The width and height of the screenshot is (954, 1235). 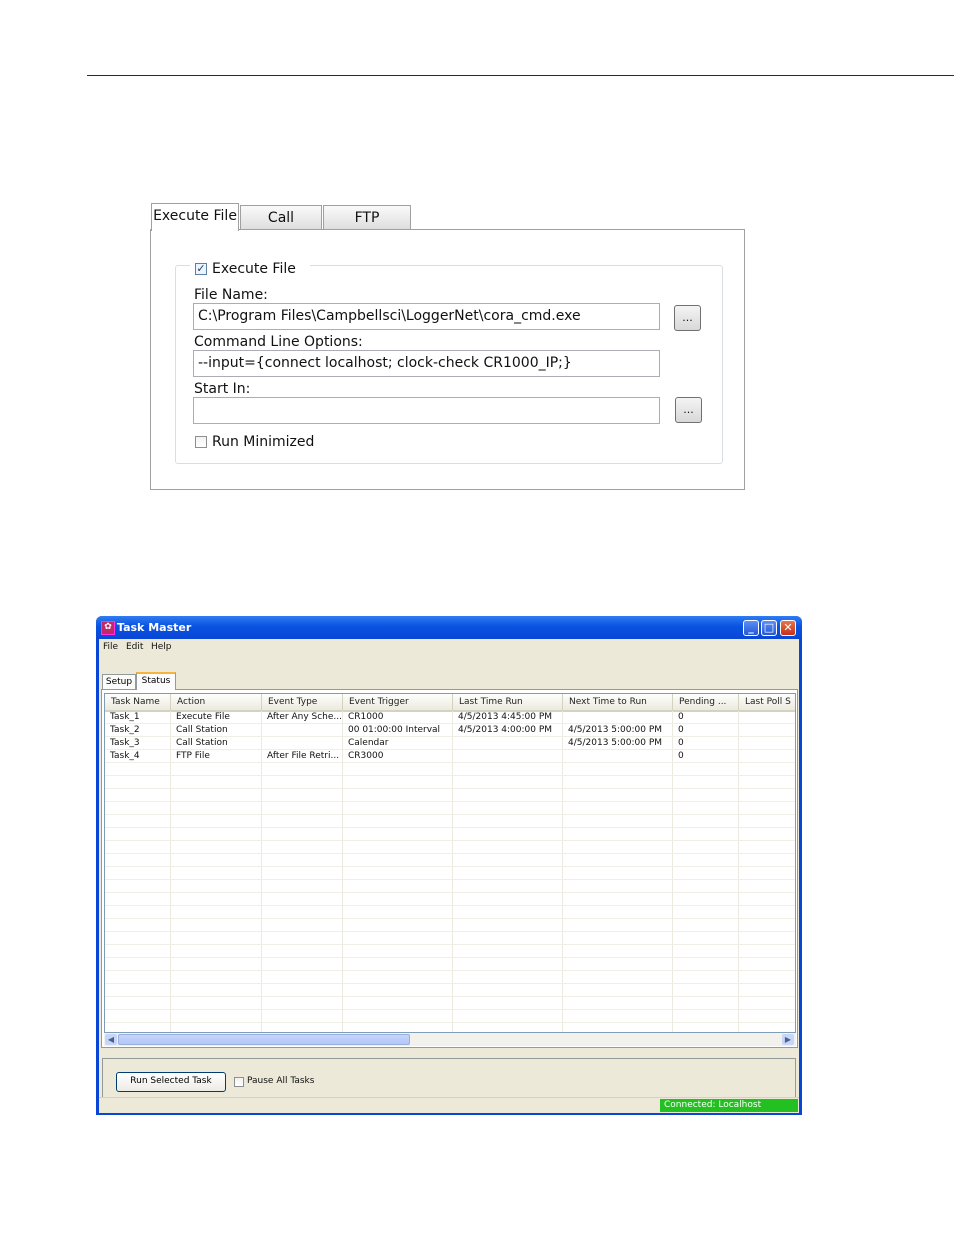 I want to click on execute-file-checkbox: ✓, so click(x=201, y=269).